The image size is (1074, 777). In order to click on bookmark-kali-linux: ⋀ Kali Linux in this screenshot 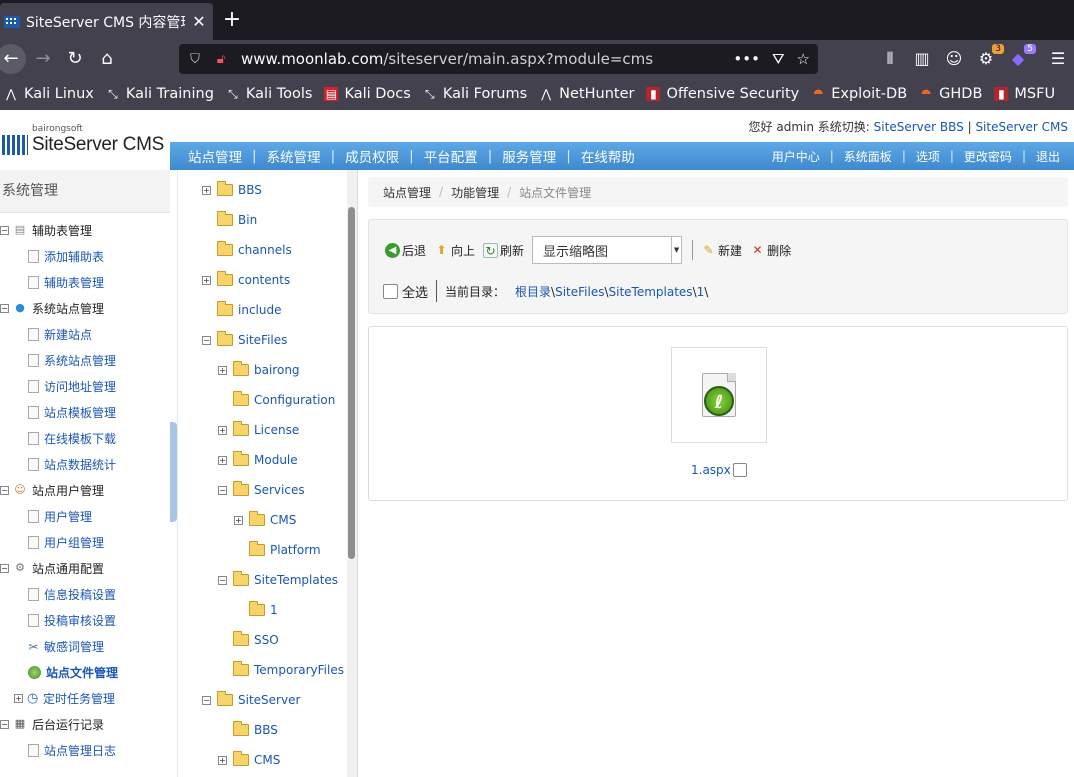, I will do `click(49, 94)`.